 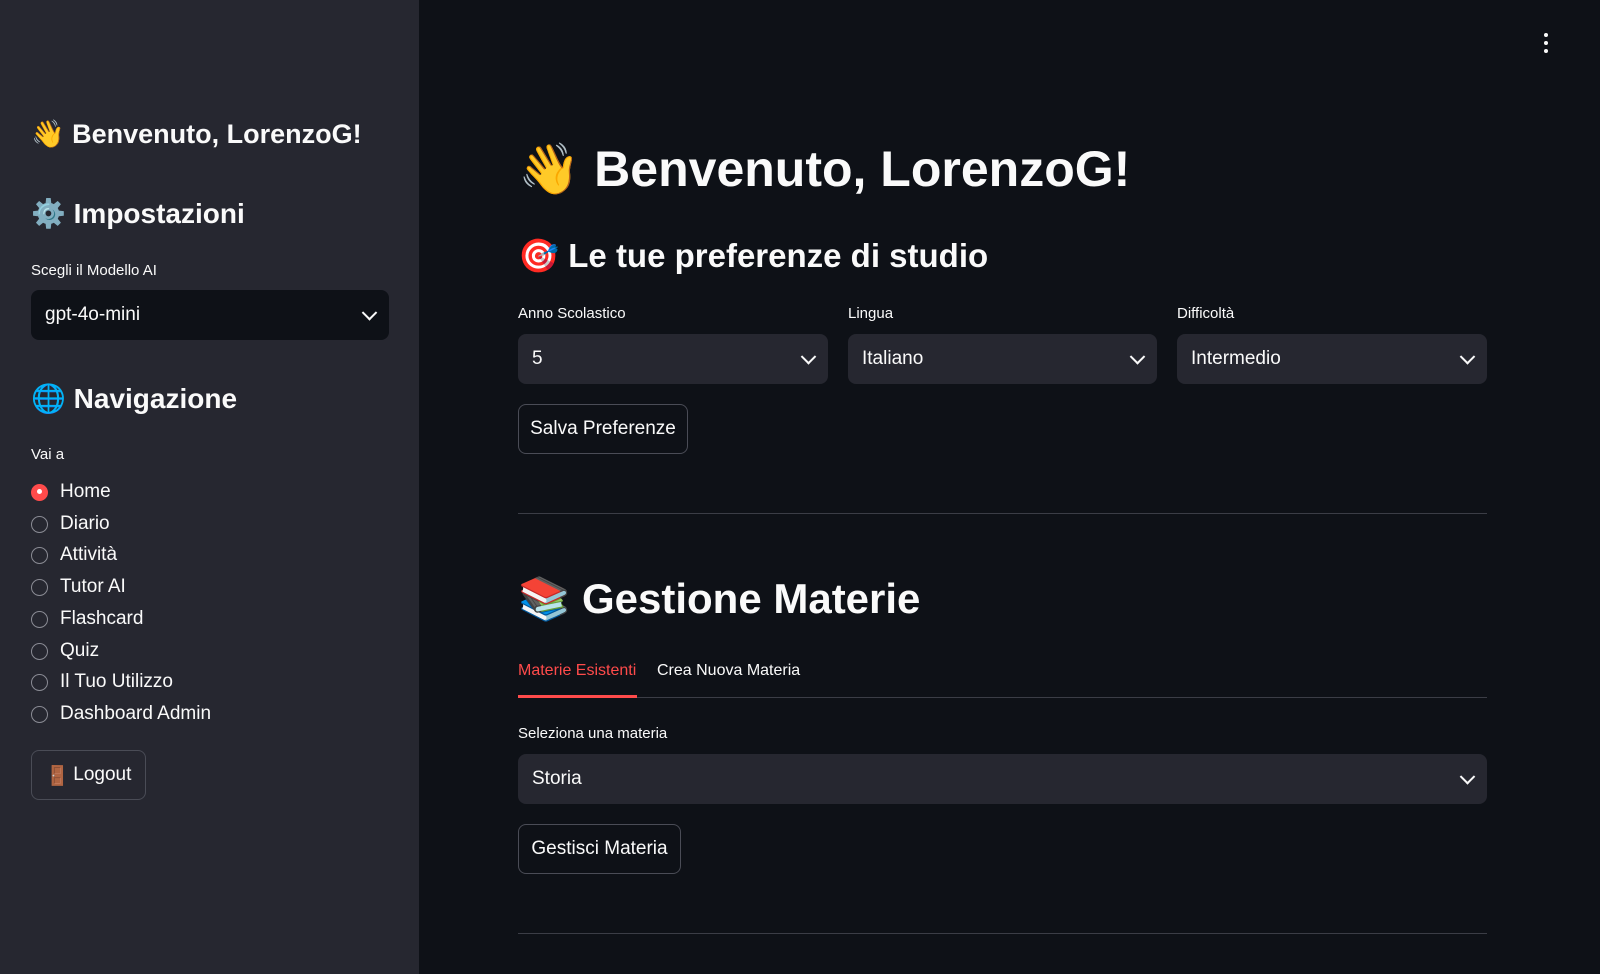 I want to click on language-select: Italiano, so click(x=1002, y=359).